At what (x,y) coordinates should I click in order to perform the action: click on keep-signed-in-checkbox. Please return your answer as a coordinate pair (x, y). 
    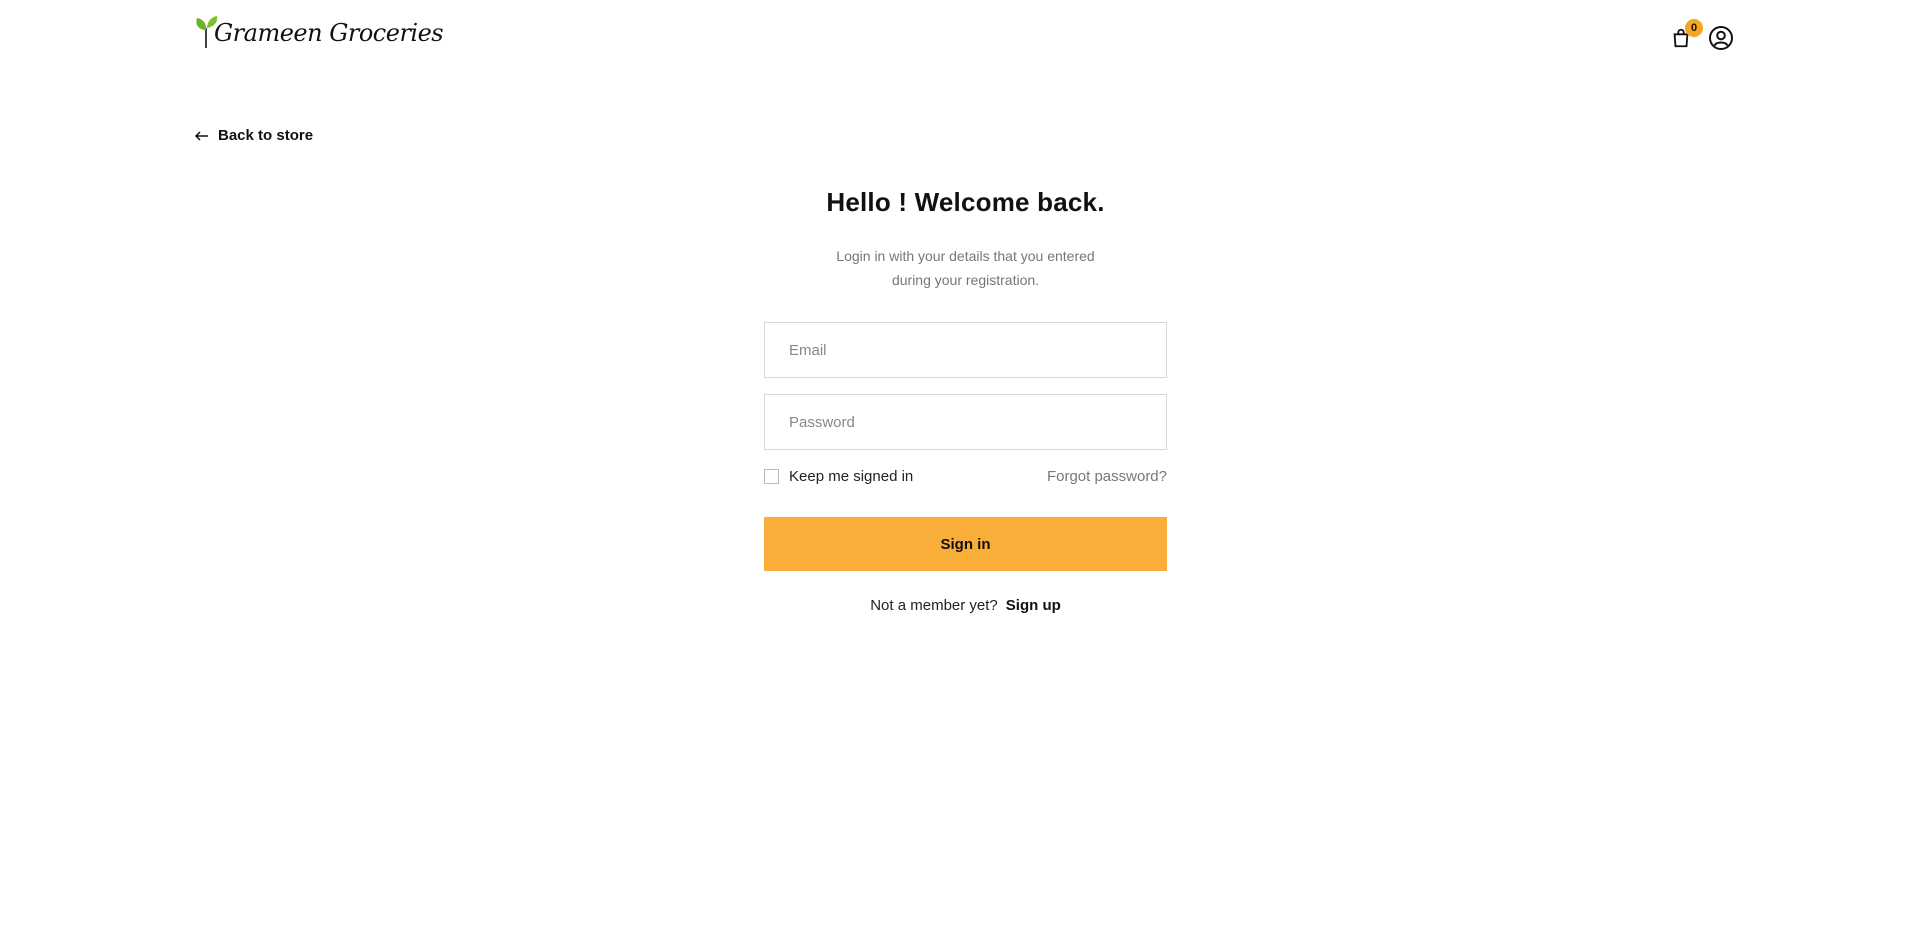
    Looking at the image, I should click on (771, 476).